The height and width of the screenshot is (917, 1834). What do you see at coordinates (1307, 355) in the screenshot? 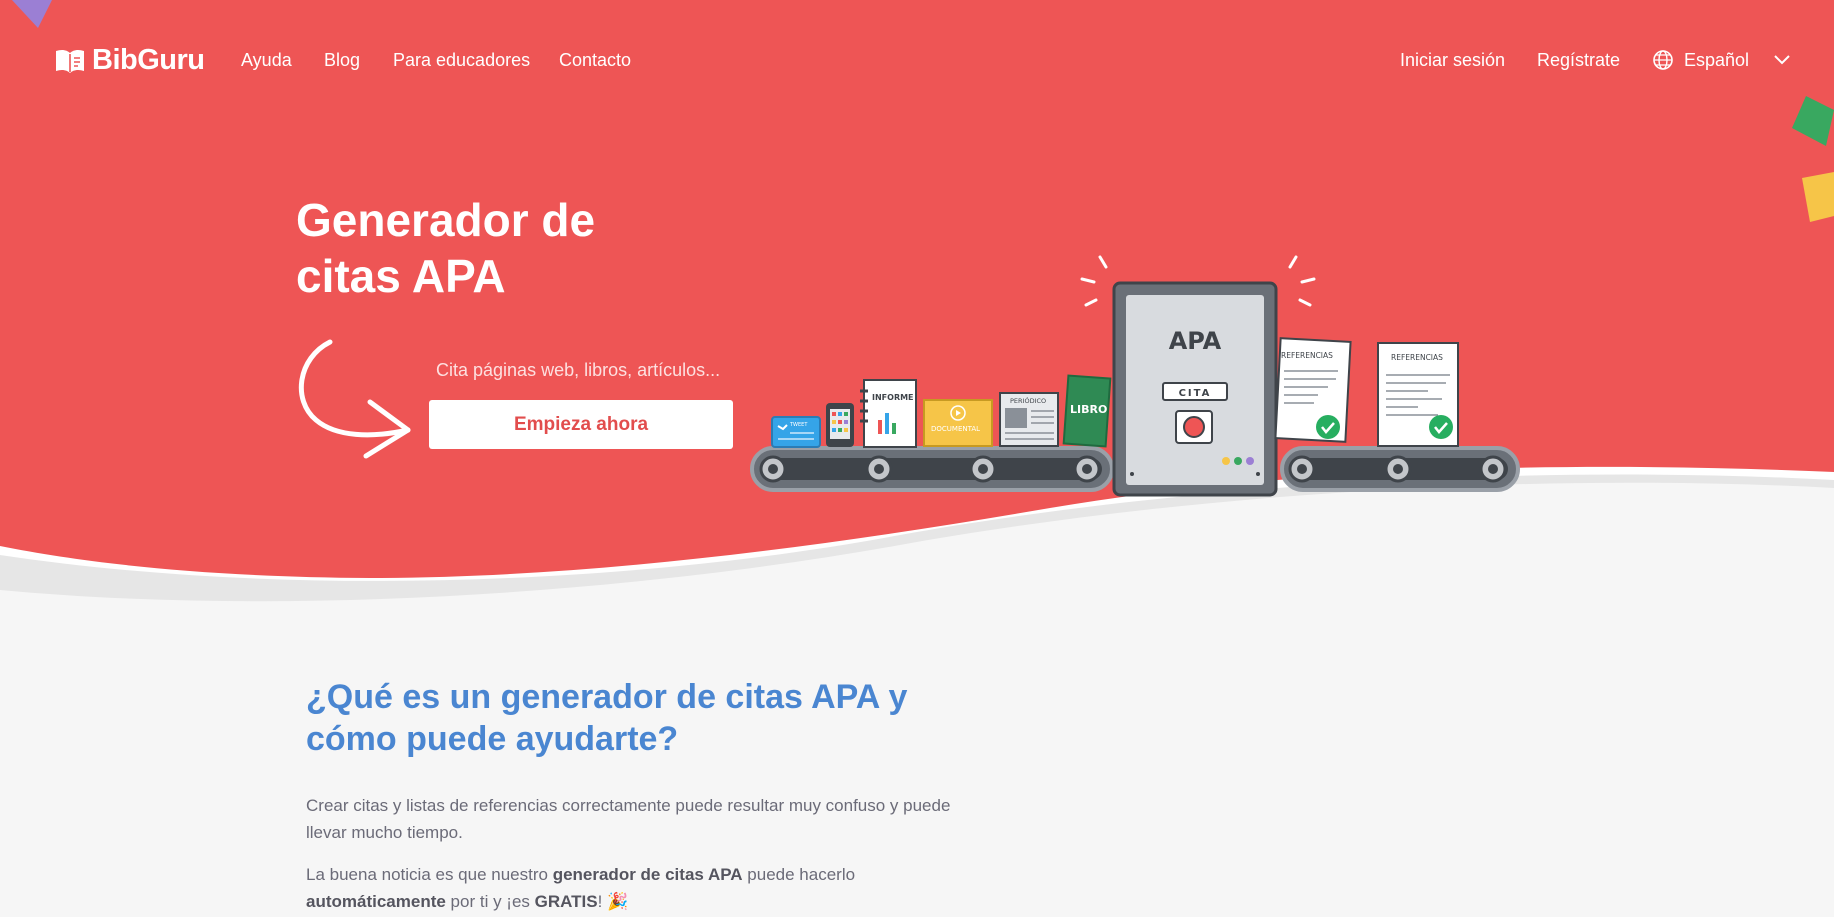
I see `references-label-1: REFERENCIAS` at bounding box center [1307, 355].